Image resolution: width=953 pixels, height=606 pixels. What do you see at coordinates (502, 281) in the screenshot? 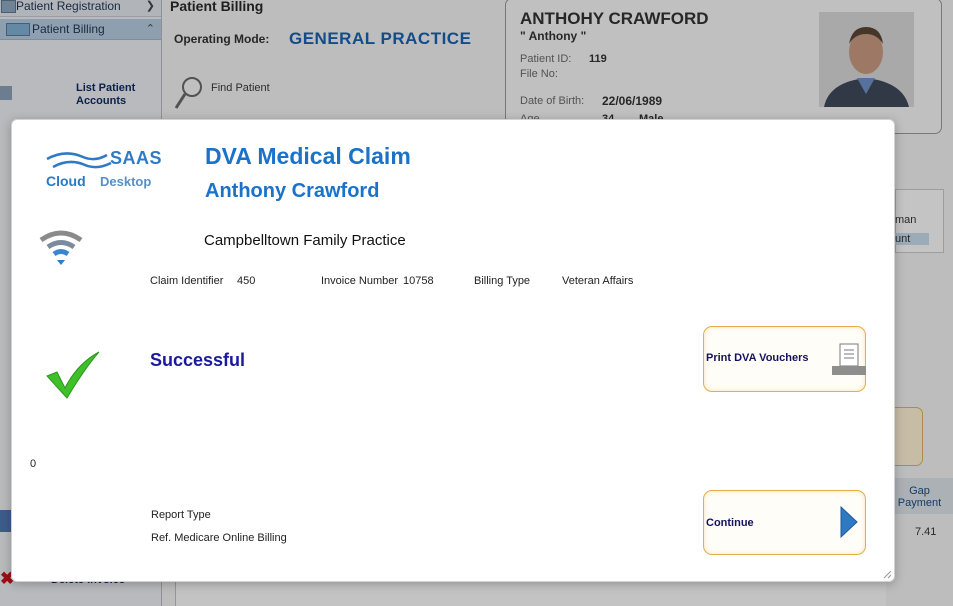
I see `billing-type-label: Billing Type` at bounding box center [502, 281].